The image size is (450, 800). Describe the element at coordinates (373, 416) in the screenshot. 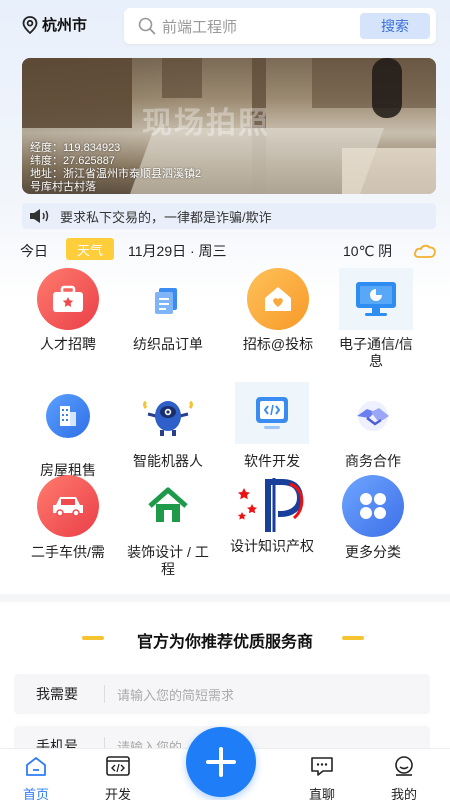

I see `handshake-icon` at that location.